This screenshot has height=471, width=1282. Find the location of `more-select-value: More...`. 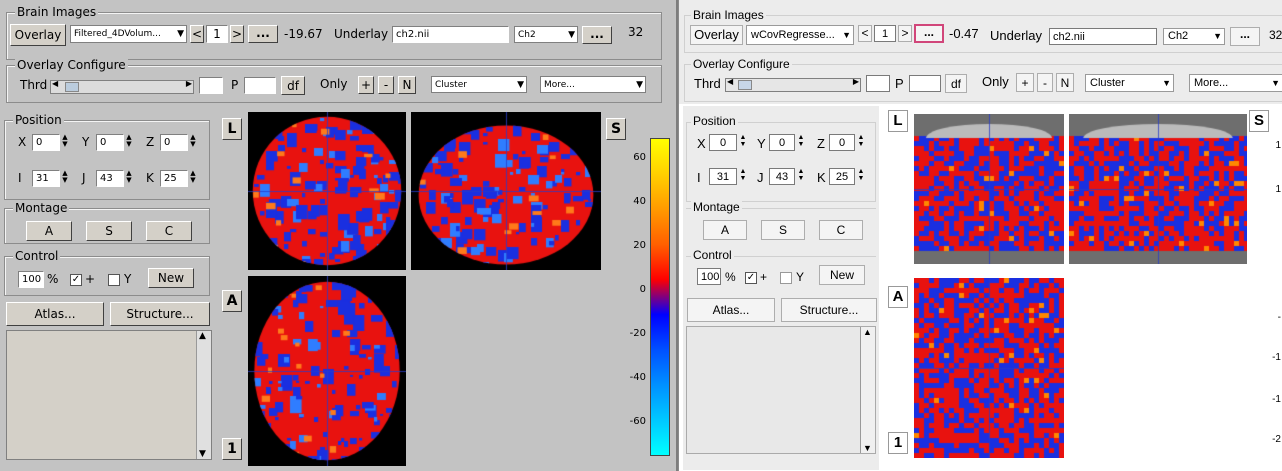

more-select-value: More... is located at coordinates (1211, 83).